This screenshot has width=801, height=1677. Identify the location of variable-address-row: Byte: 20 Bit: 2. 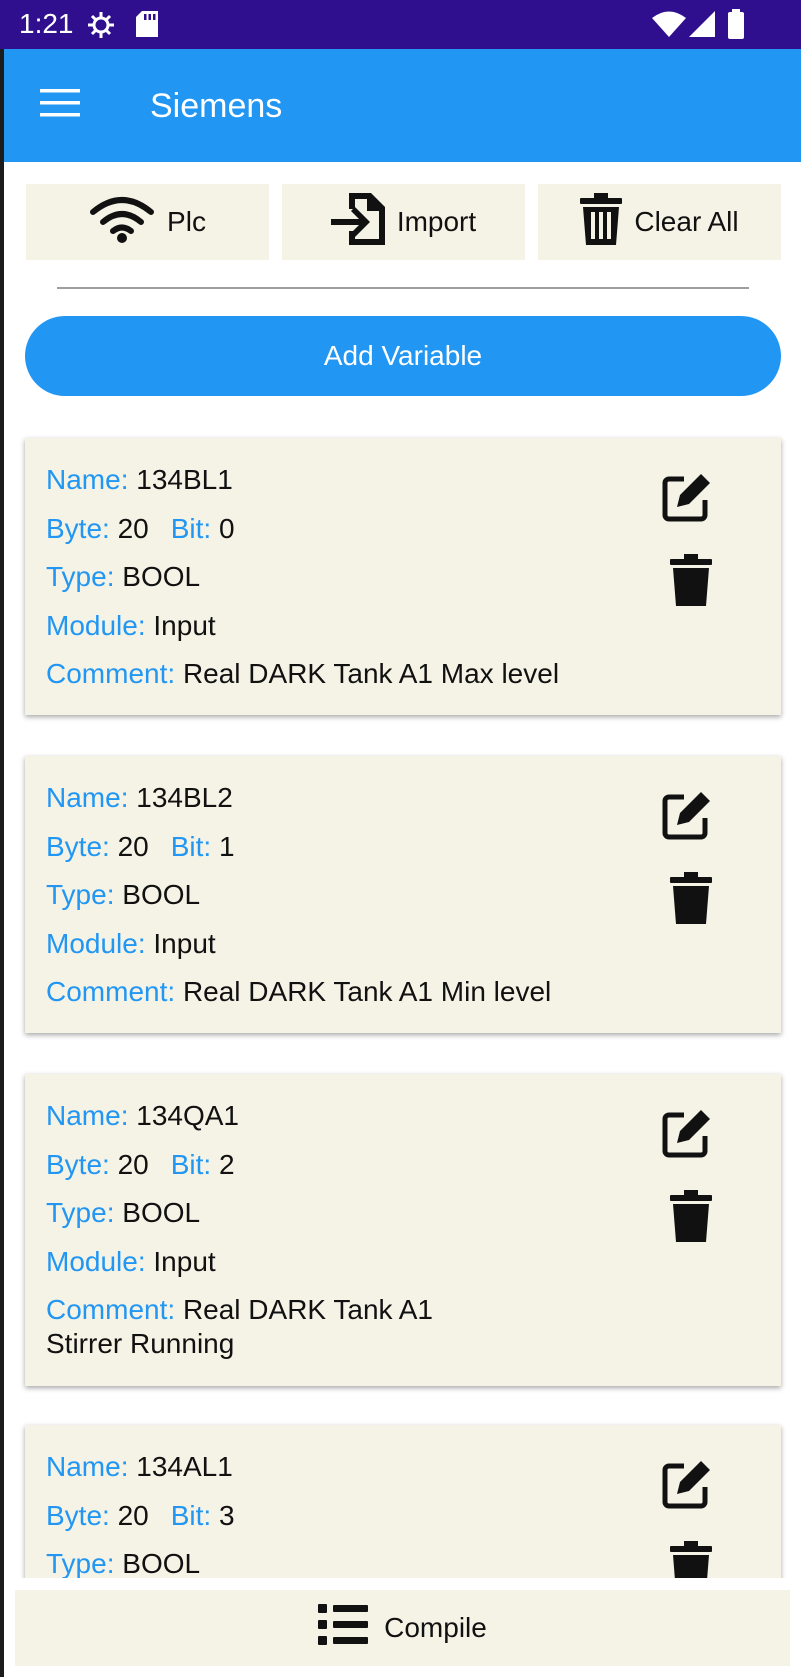
(140, 1165).